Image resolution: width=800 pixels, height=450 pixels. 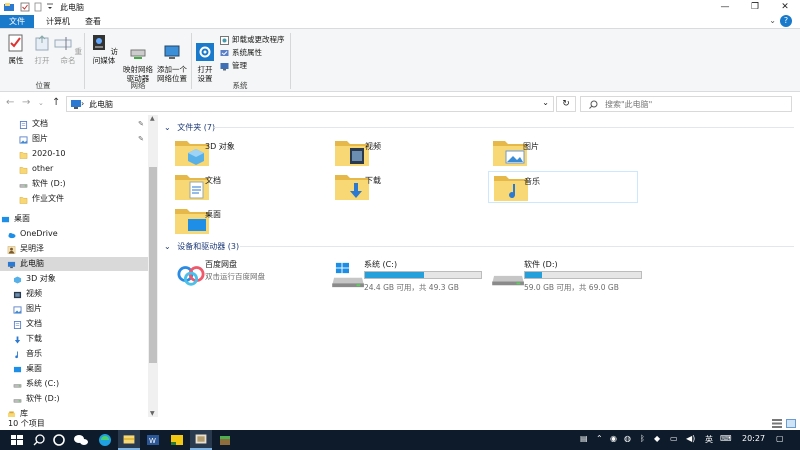 I want to click on minimize-button: —, so click(x=725, y=7).